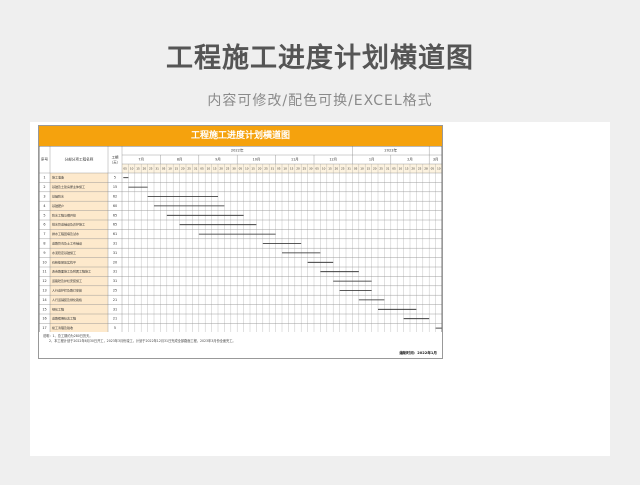 The height and width of the screenshot is (485, 640). Describe the element at coordinates (58, 177) in the screenshot. I see `row-name: 施工准备` at that location.